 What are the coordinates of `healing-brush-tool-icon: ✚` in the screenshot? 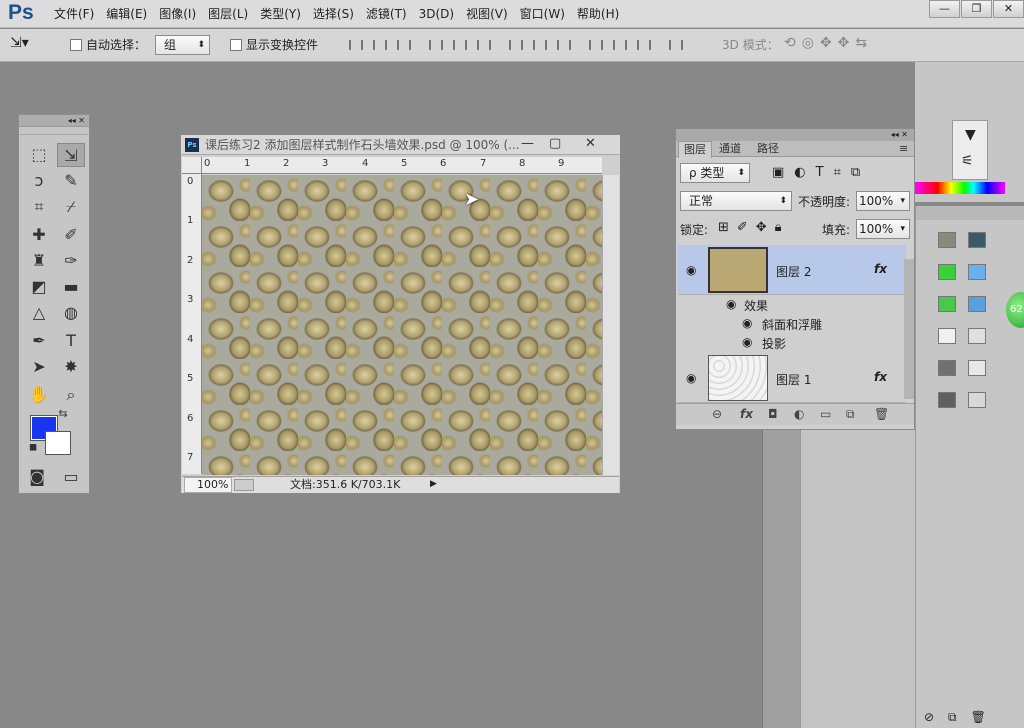 It's located at (39, 235).